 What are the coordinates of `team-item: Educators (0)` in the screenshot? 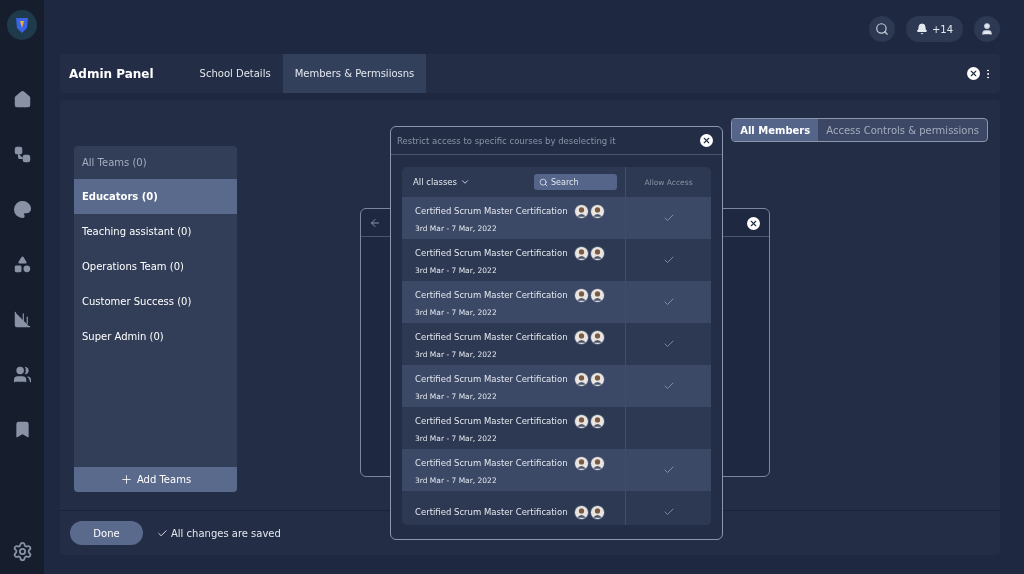 It's located at (155, 196).